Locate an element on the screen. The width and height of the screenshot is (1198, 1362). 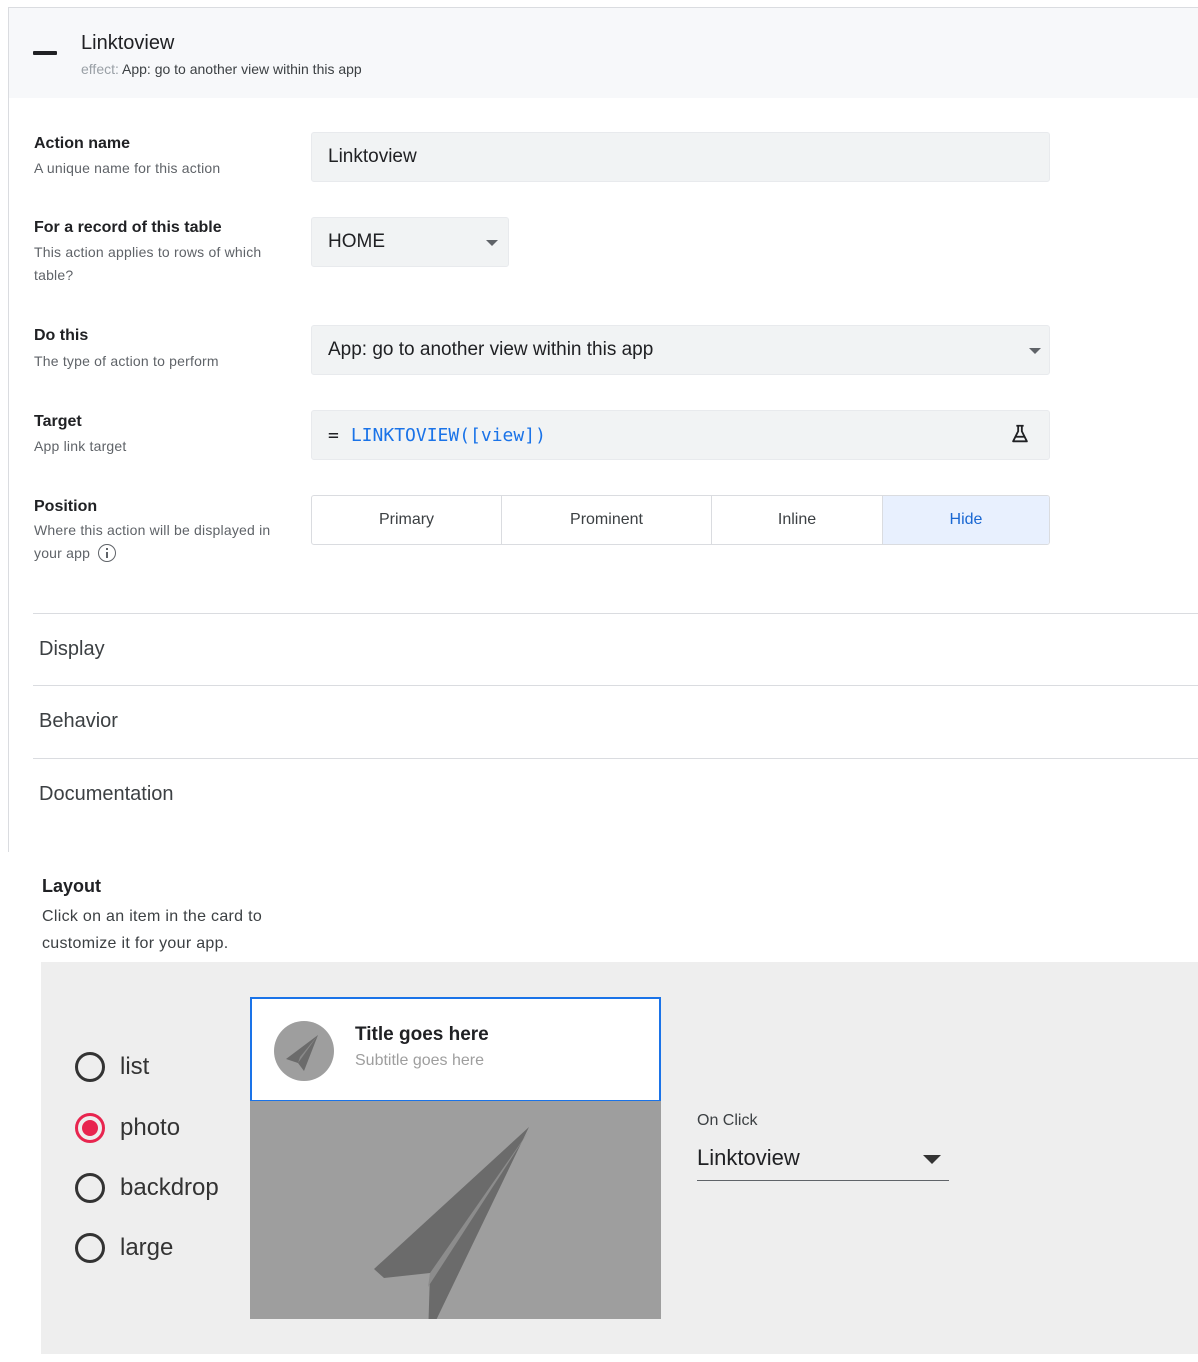
info-icon is located at coordinates (107, 553).